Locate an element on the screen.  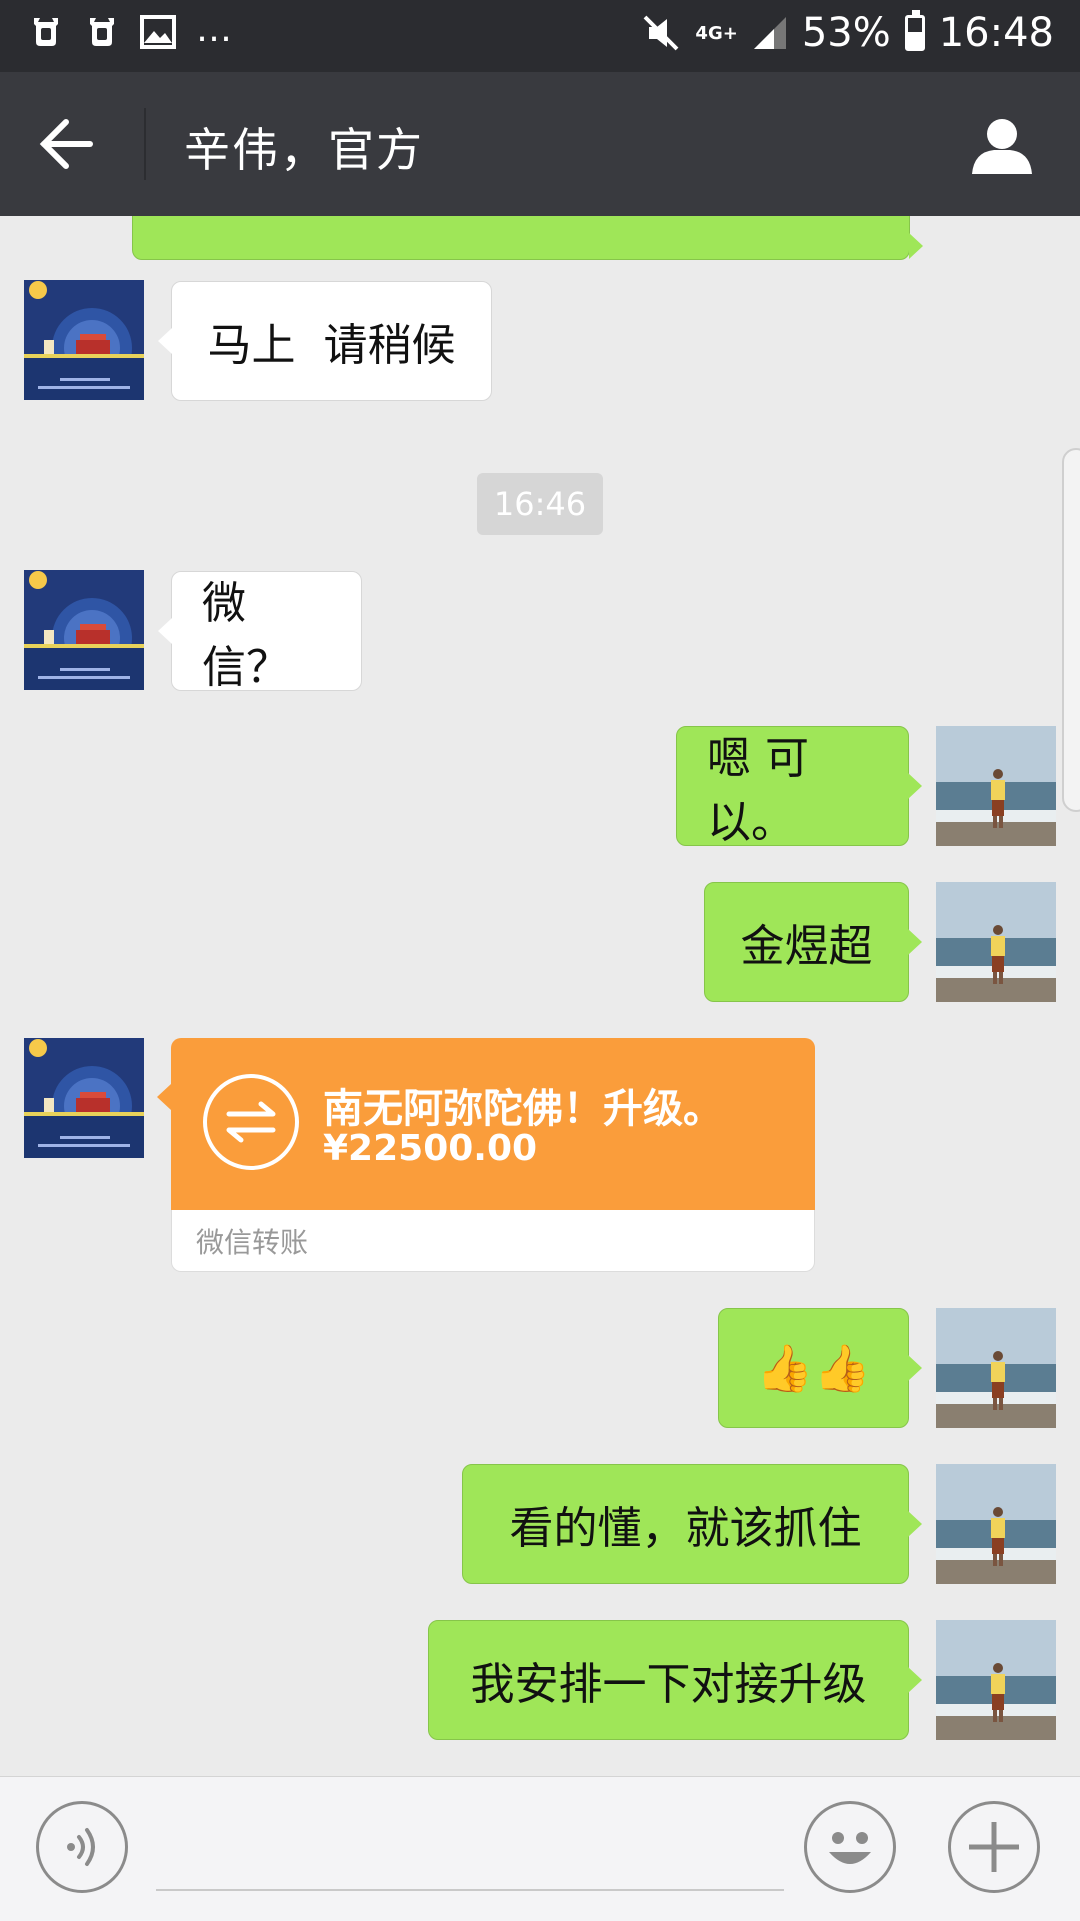
message-bubble-outgoing: 嗯 可以。 is located at coordinates (799, 787).